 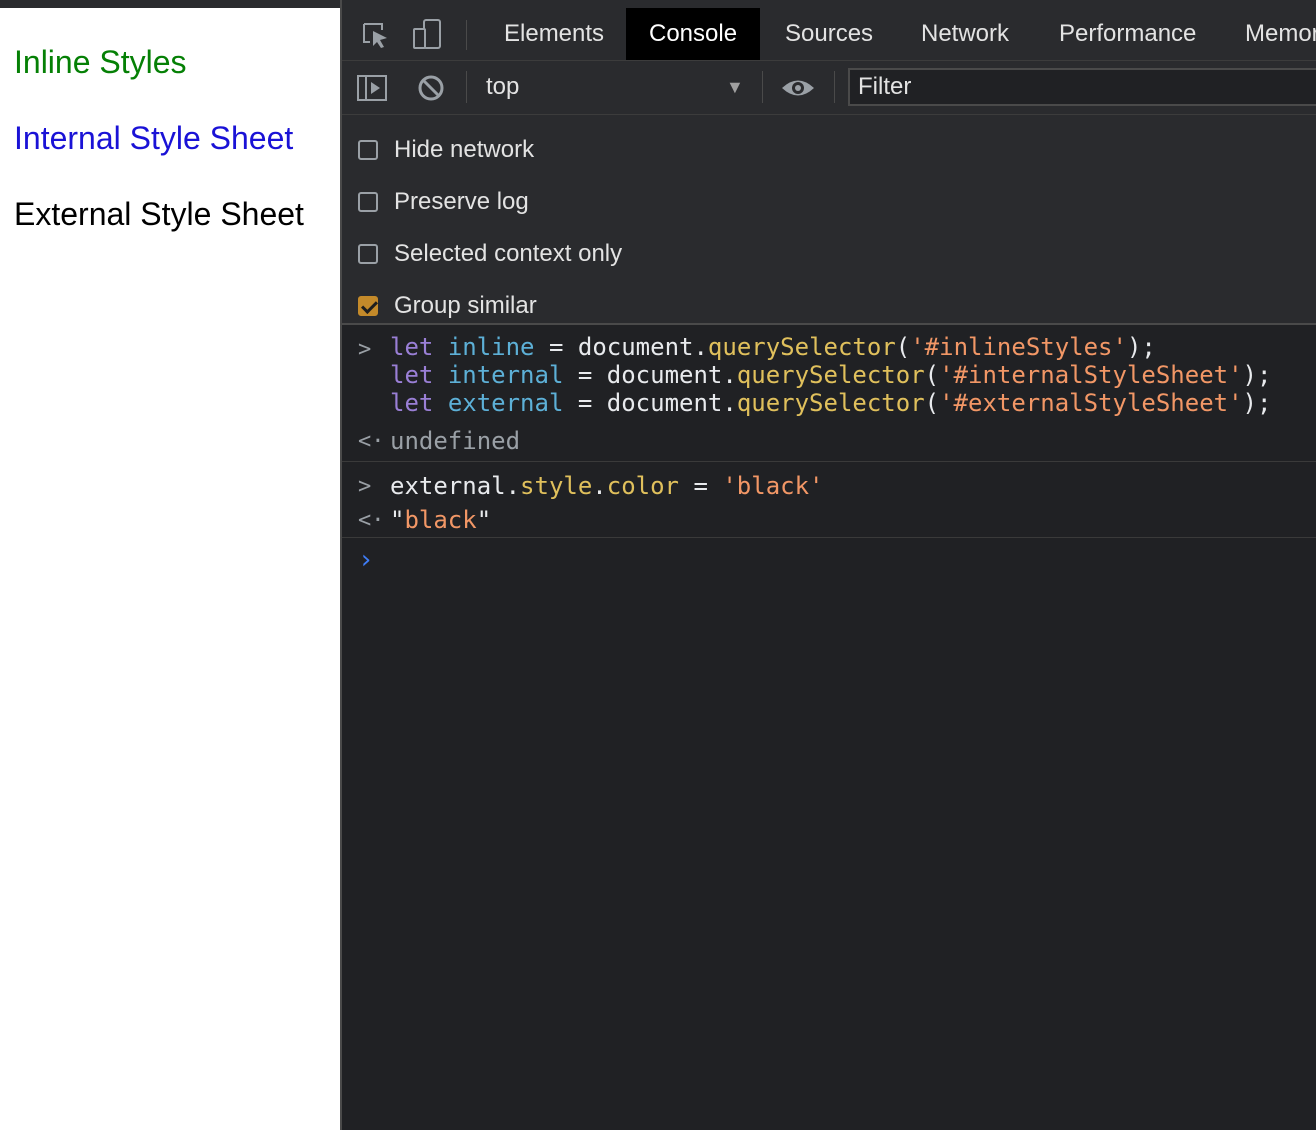 I want to click on window-top-strip, so click(x=658, y=4).